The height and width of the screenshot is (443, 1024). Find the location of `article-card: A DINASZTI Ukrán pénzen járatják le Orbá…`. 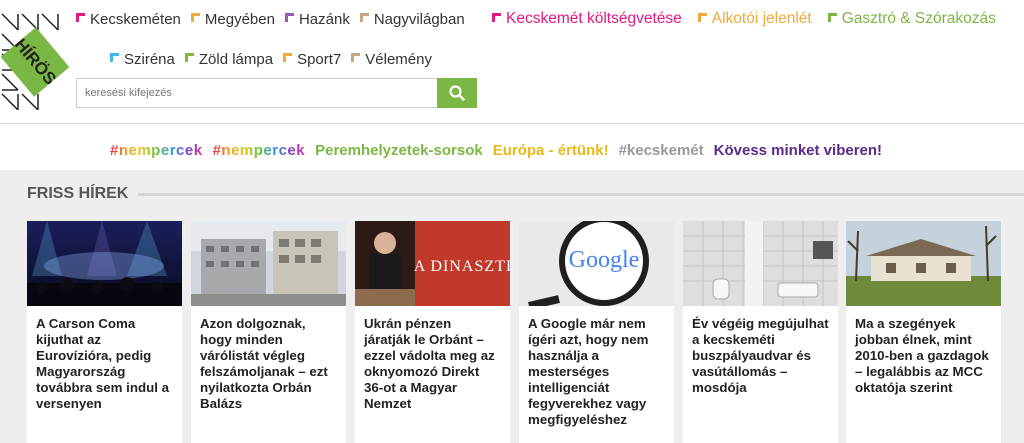

article-card: A DINASZTI Ukrán pénzen járatják le Orbá… is located at coordinates (432, 332).